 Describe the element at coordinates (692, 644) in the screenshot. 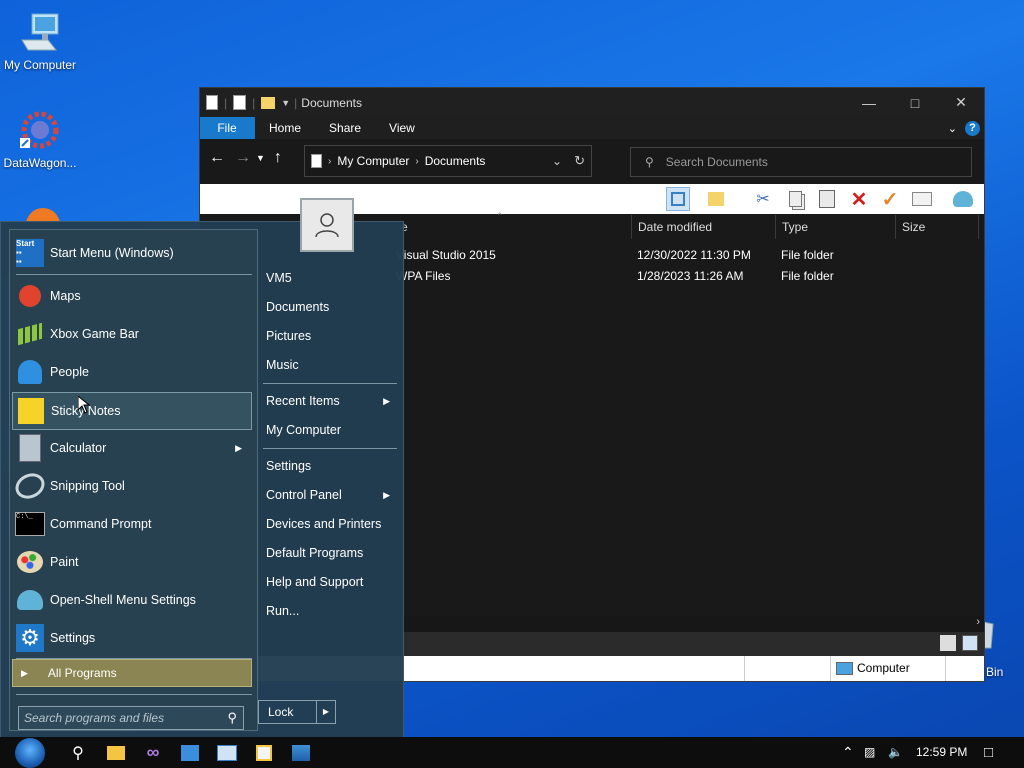

I see `view-bar` at that location.